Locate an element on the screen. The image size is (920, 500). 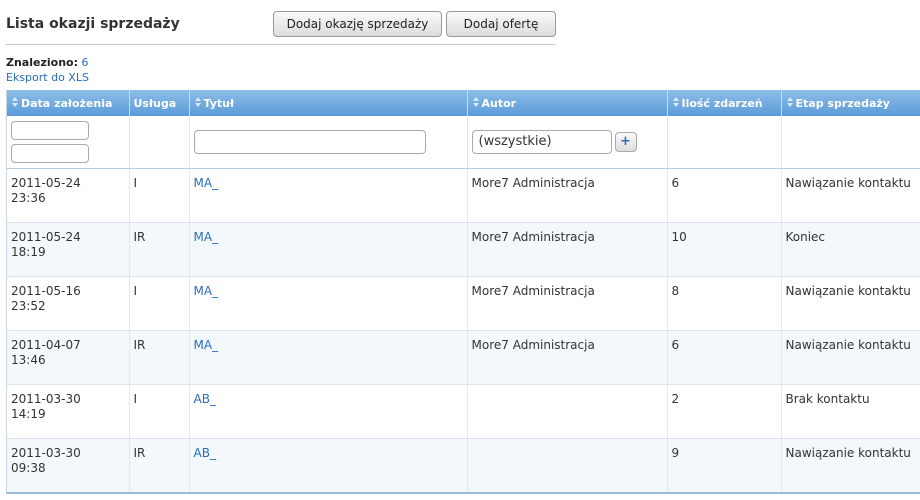
date-to-input is located at coordinates (50, 153).